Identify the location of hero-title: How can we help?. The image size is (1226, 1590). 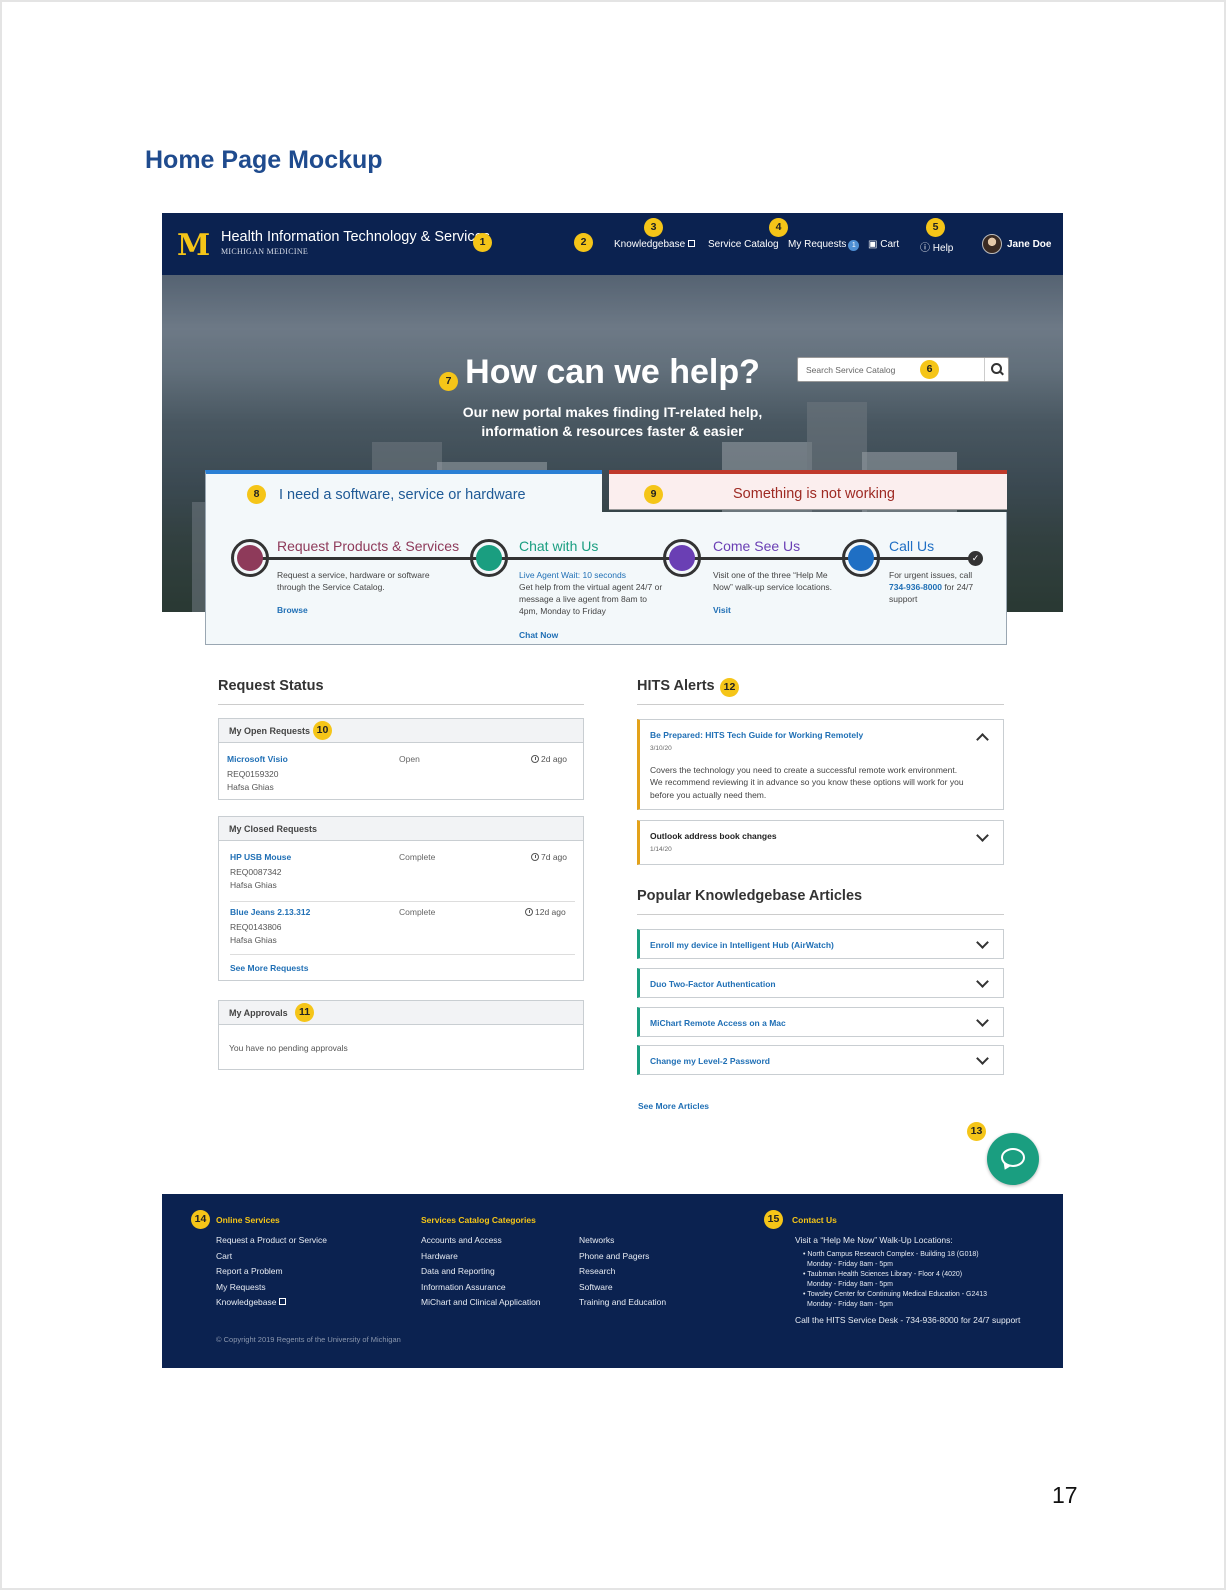
(612, 372).